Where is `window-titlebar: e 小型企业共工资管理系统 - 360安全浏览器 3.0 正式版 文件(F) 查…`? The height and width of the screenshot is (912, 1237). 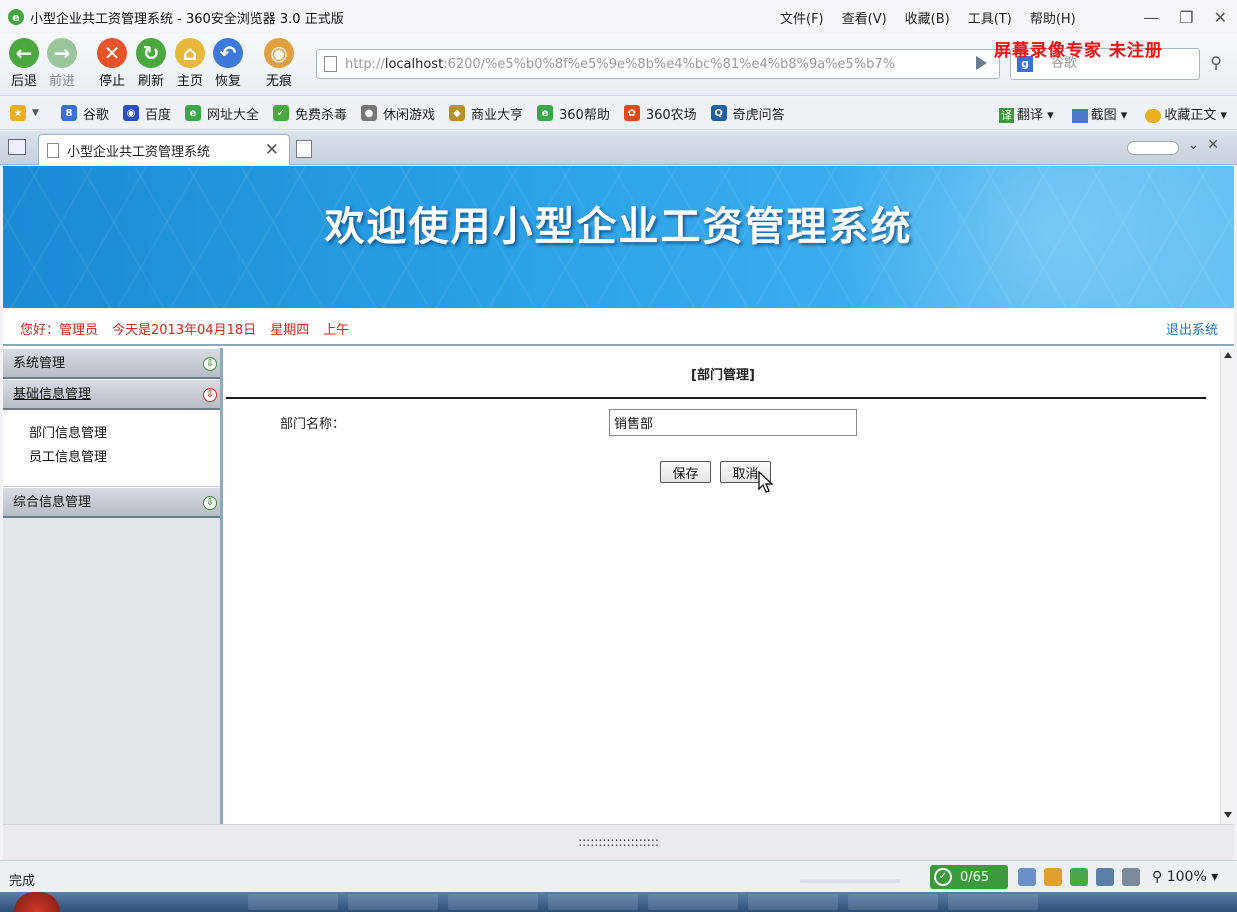 window-titlebar: e 小型企业共工资管理系统 - 360安全浏览器 3.0 正式版 文件(F) 查… is located at coordinates (618, 17).